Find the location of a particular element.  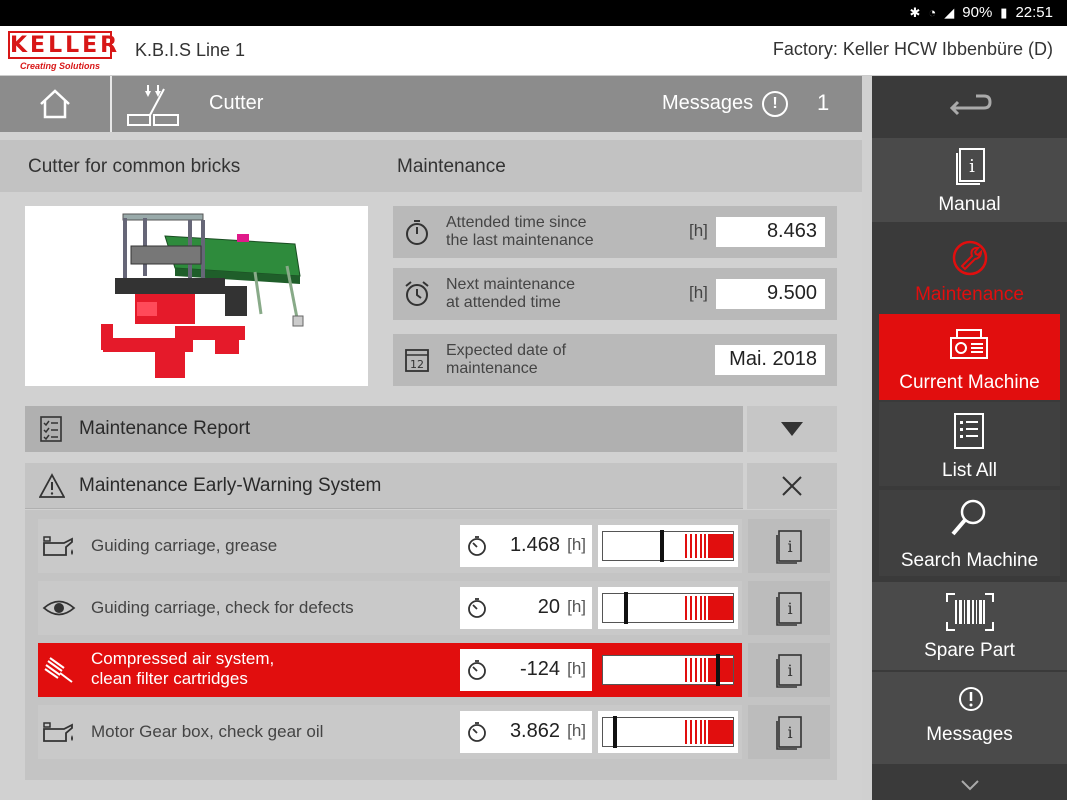

sidebar-item-label: Maintenance is located at coordinates (969, 294).